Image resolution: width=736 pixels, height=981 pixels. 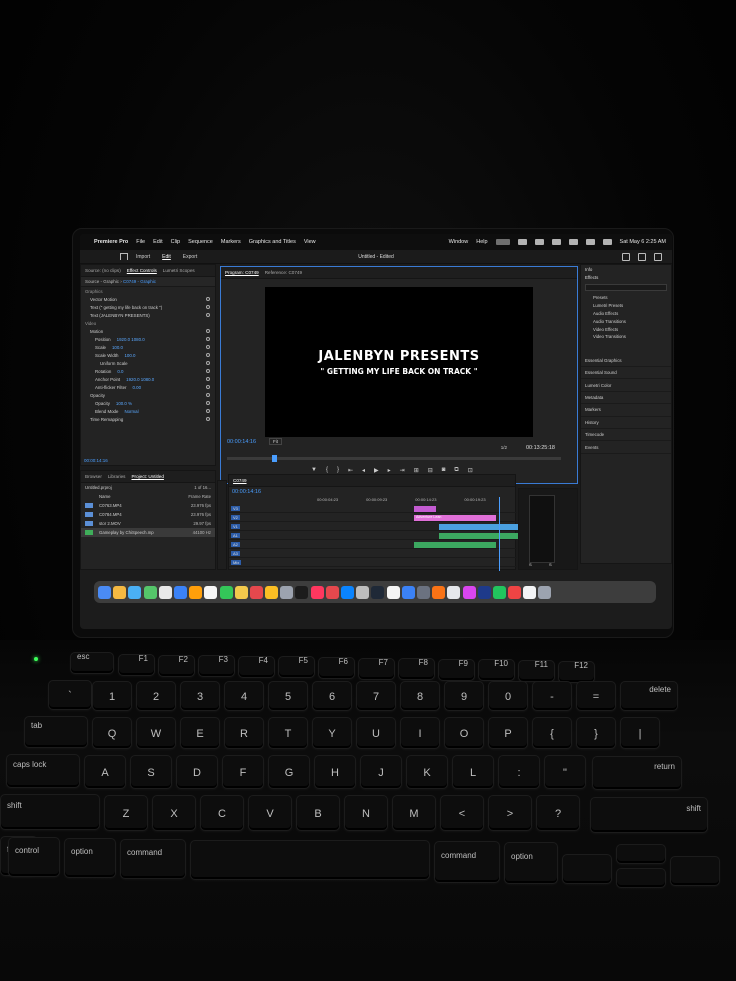 What do you see at coordinates (641, 854) in the screenshot?
I see `arrow-up-key` at bounding box center [641, 854].